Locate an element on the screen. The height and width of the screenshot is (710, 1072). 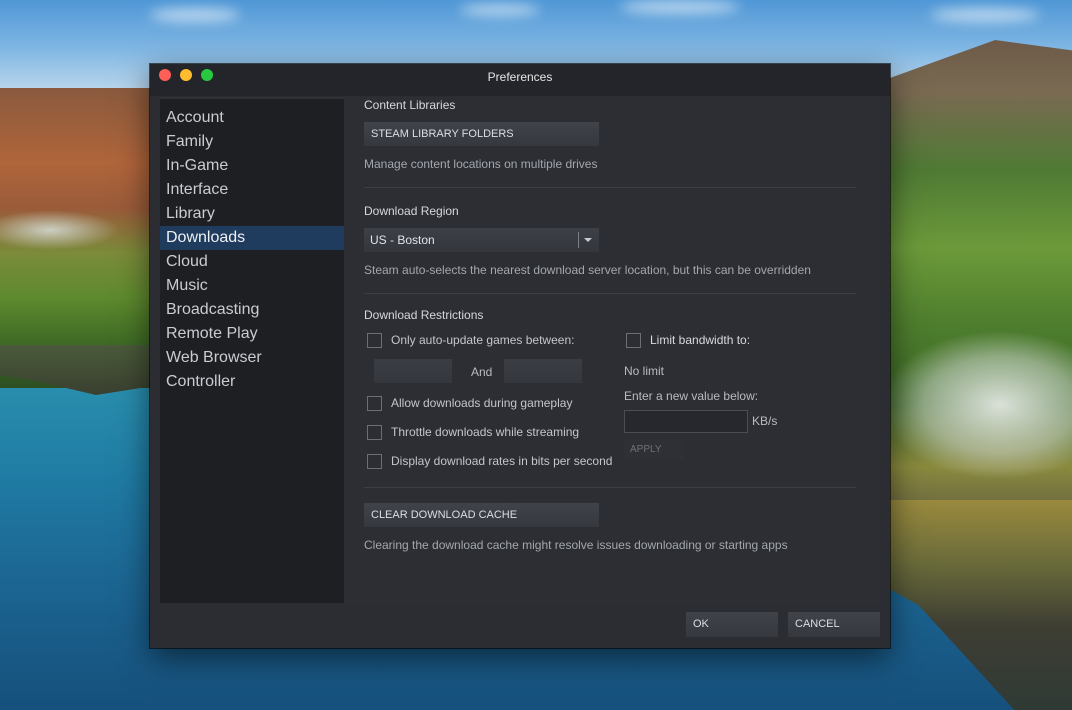
limit-bandwidth-checkbox is located at coordinates (633, 340).